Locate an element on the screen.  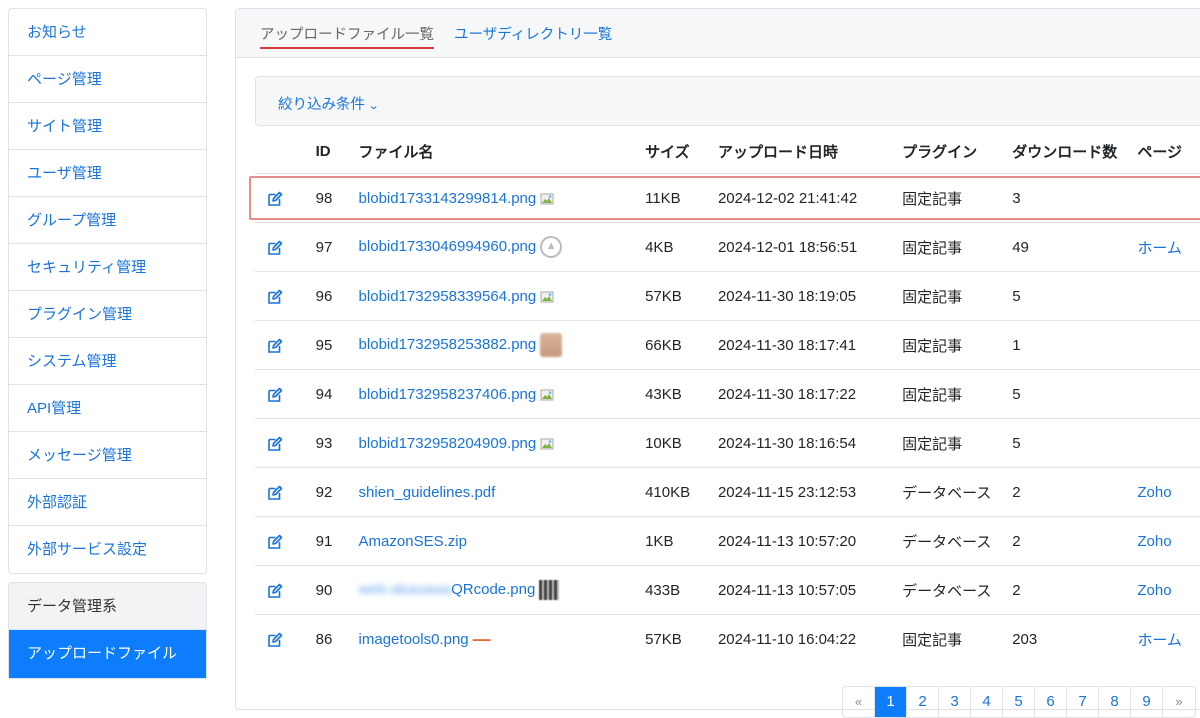
pagination-page-1: 1 is located at coordinates (891, 702).